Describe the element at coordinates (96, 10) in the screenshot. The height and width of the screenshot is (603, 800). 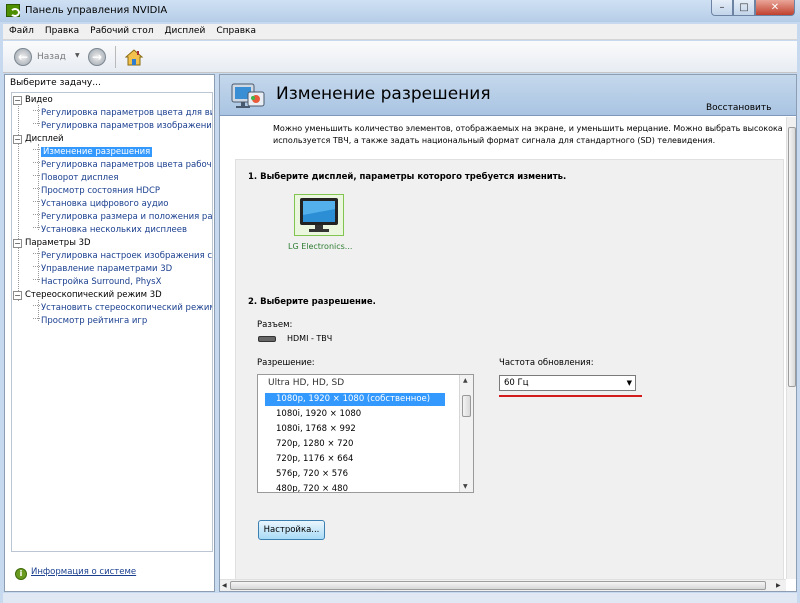
I see `window-title: Панель управления NVIDIA` at that location.